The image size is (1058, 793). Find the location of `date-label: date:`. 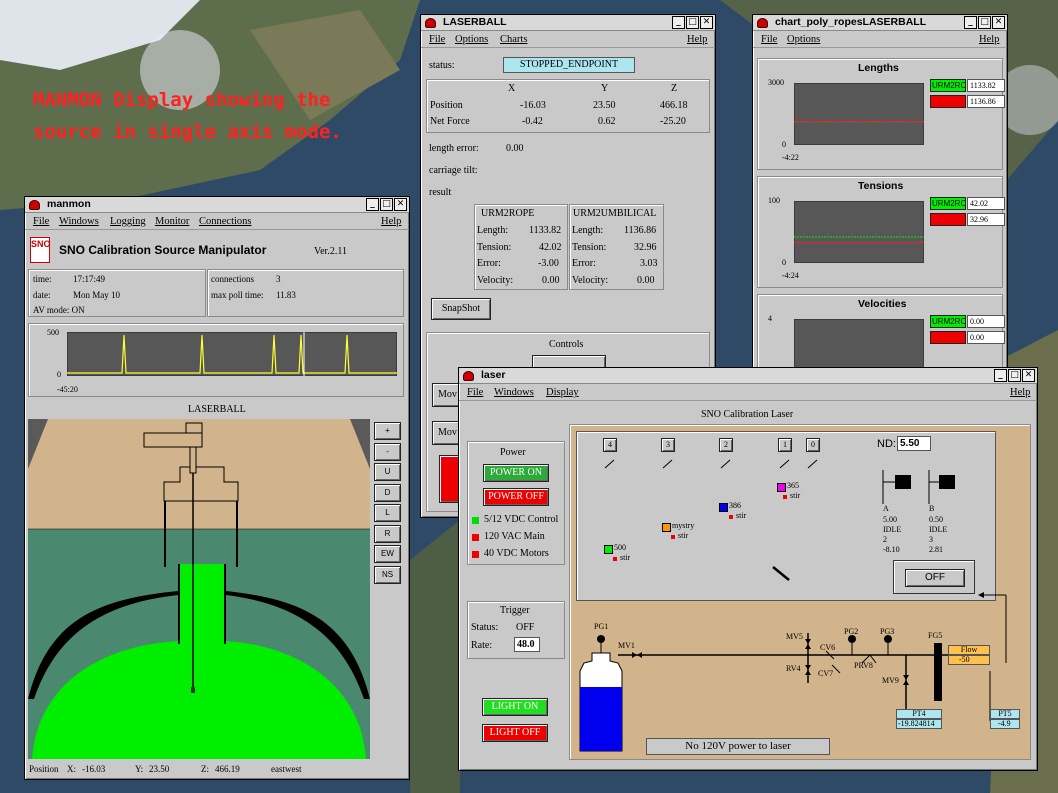

date-label: date: is located at coordinates (42, 295).